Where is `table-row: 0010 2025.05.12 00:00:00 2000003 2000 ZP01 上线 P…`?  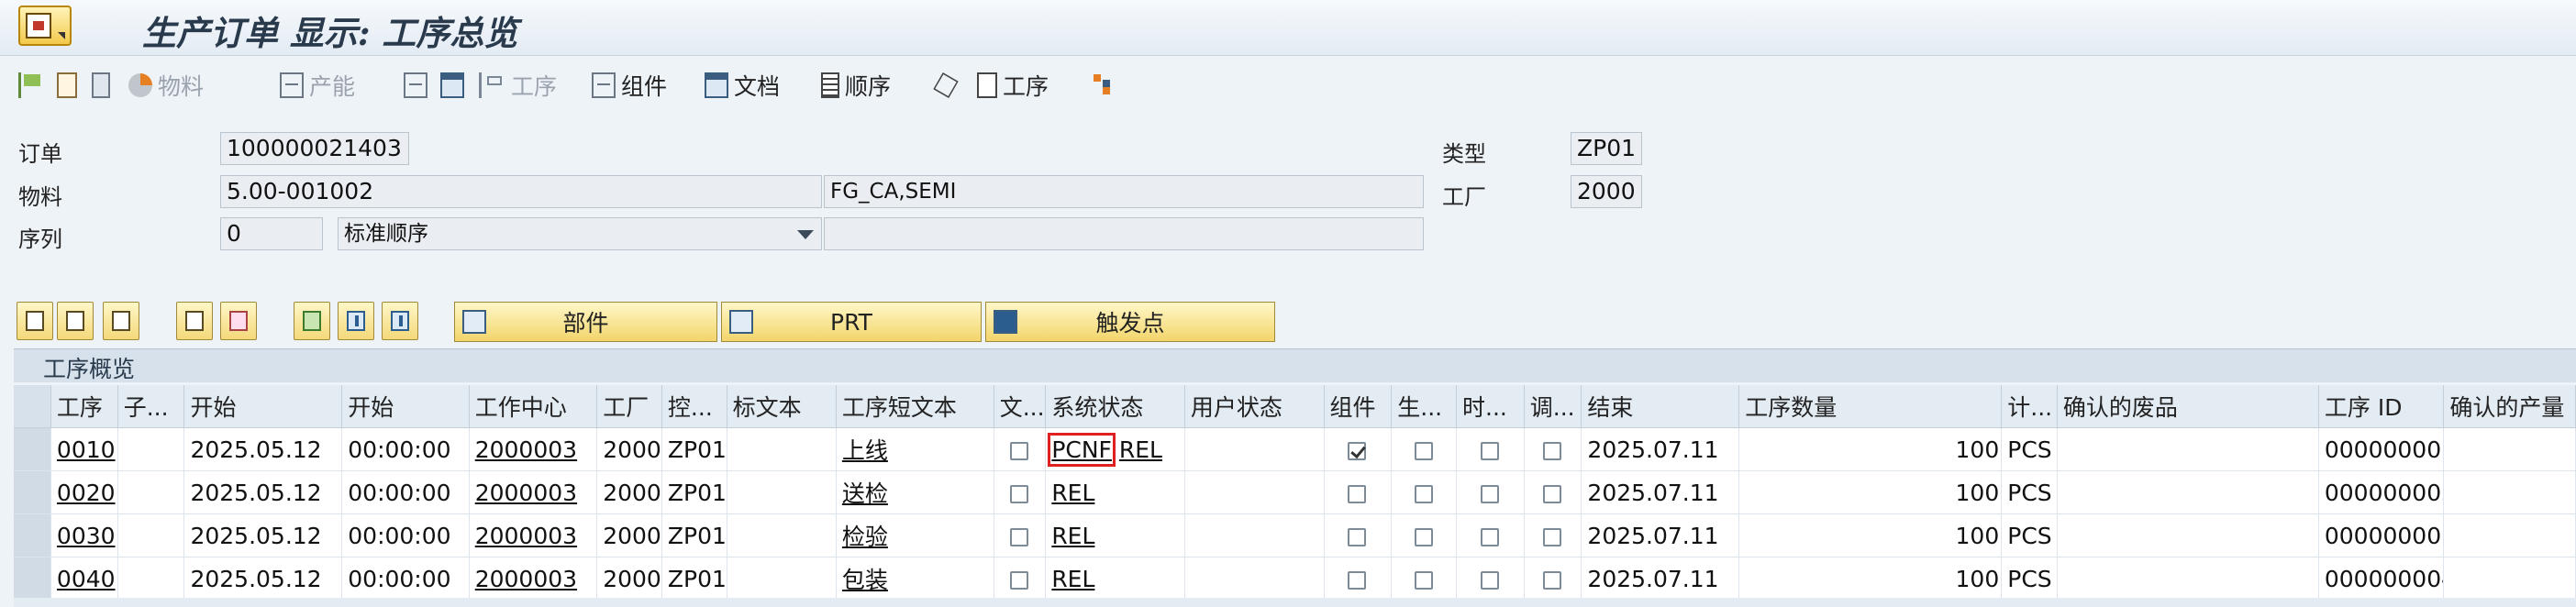
table-row: 0010 2025.05.12 00:00:00 2000003 2000 ZP01 上线 P… is located at coordinates (1295, 449).